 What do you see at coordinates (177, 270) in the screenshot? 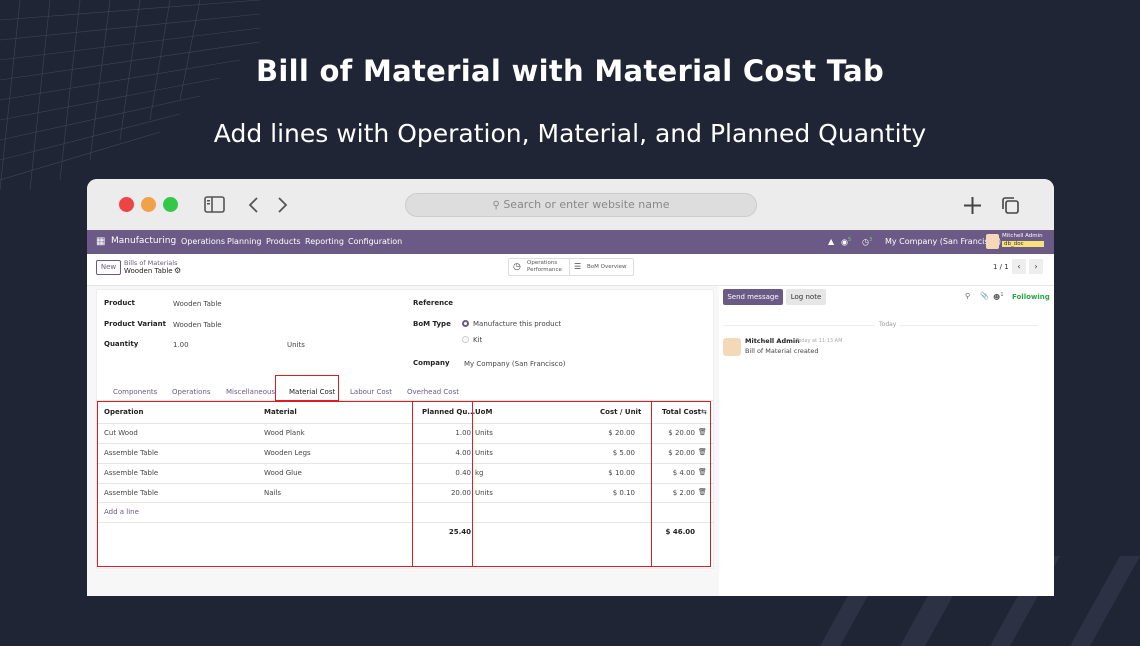
I see `gear-icon: ⚙` at bounding box center [177, 270].